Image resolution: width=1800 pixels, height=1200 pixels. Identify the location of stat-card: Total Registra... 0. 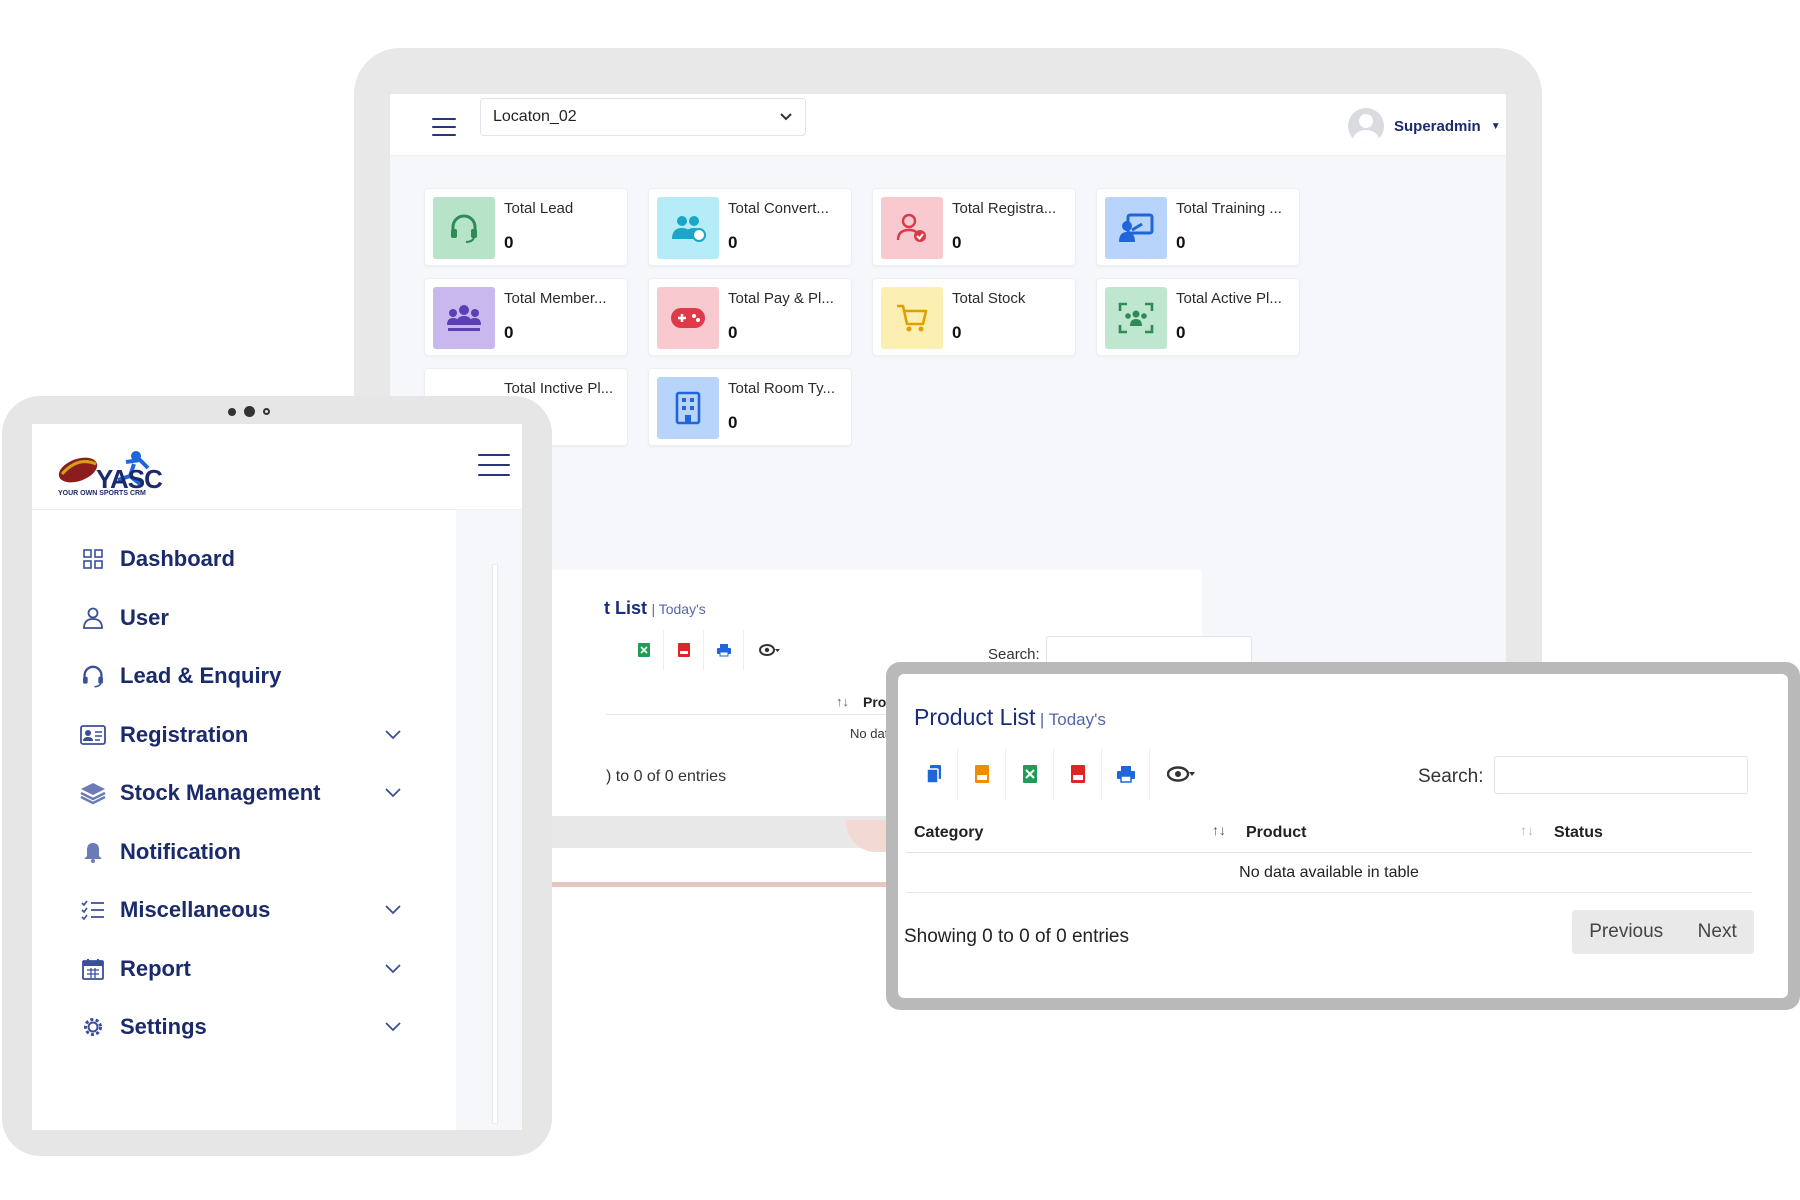
(974, 227).